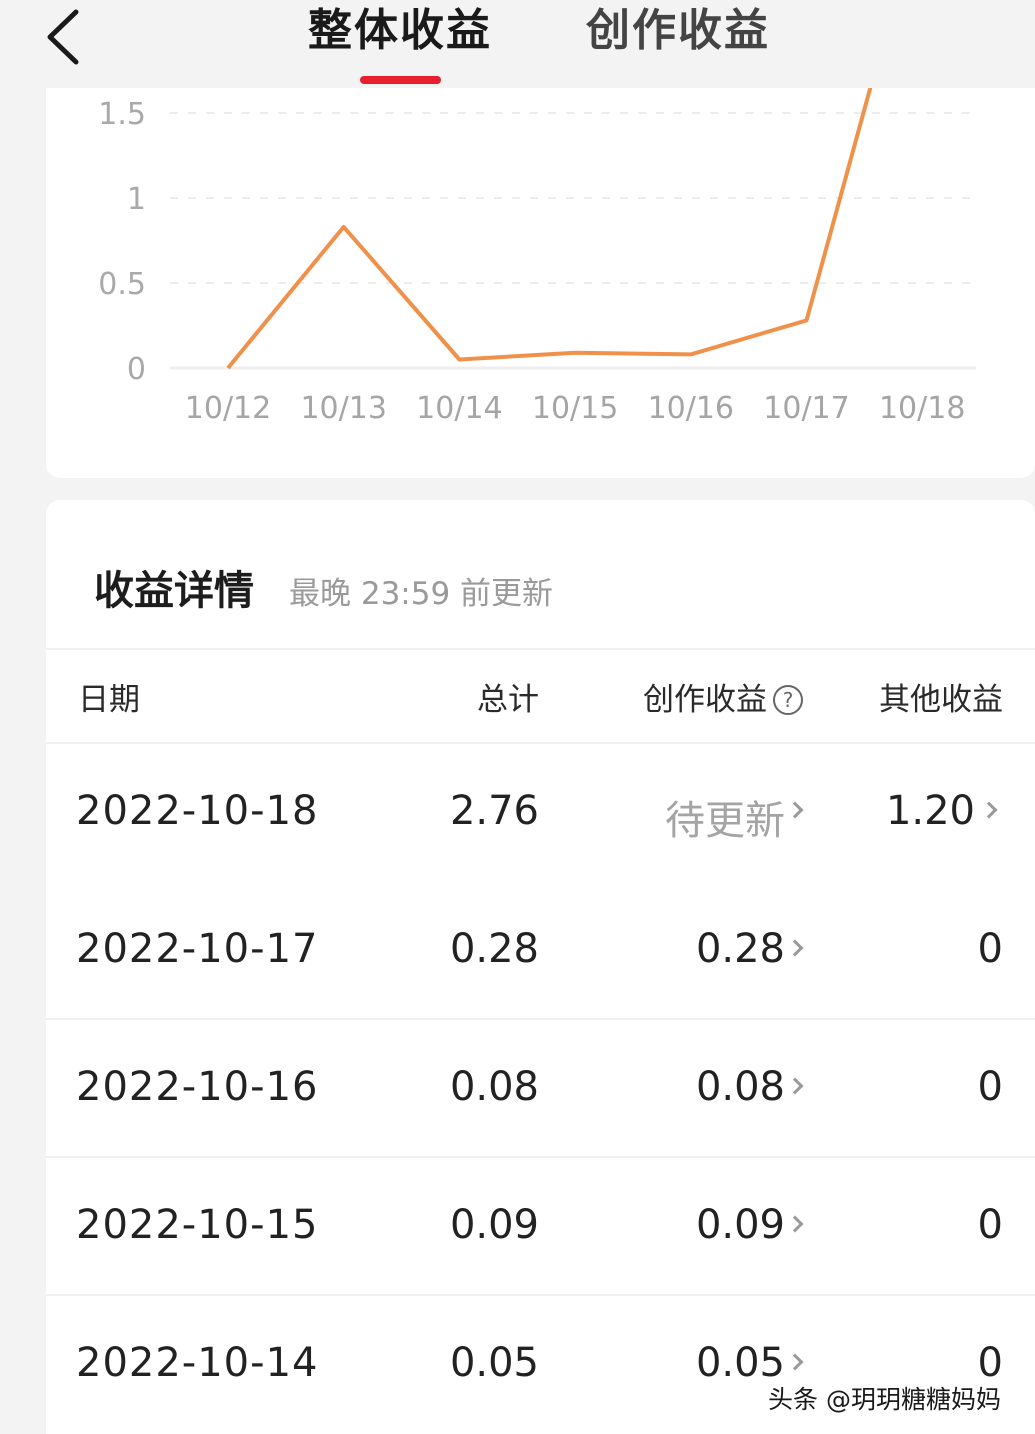 The image size is (1035, 1434). I want to click on row-total: 0.28, so click(494, 949).